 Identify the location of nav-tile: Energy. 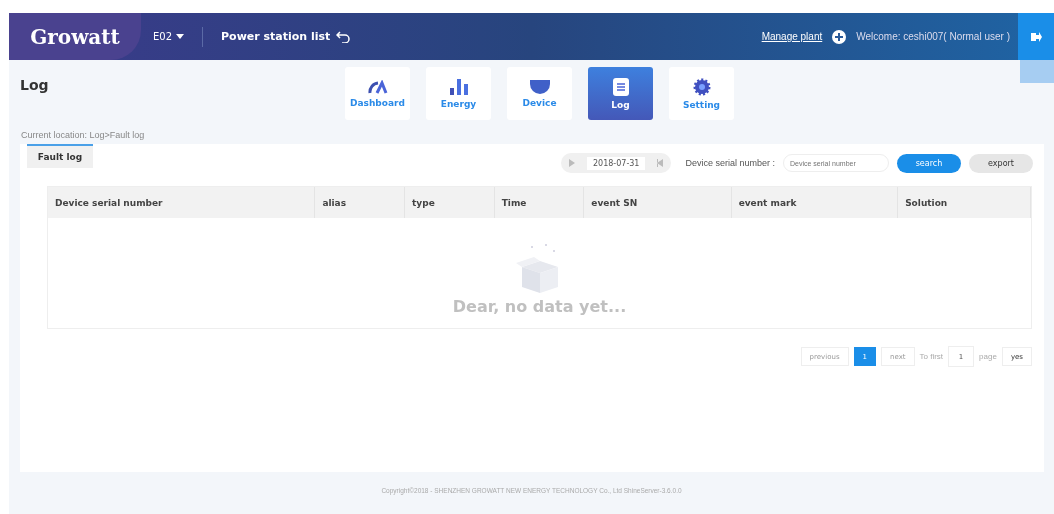
(458, 93).